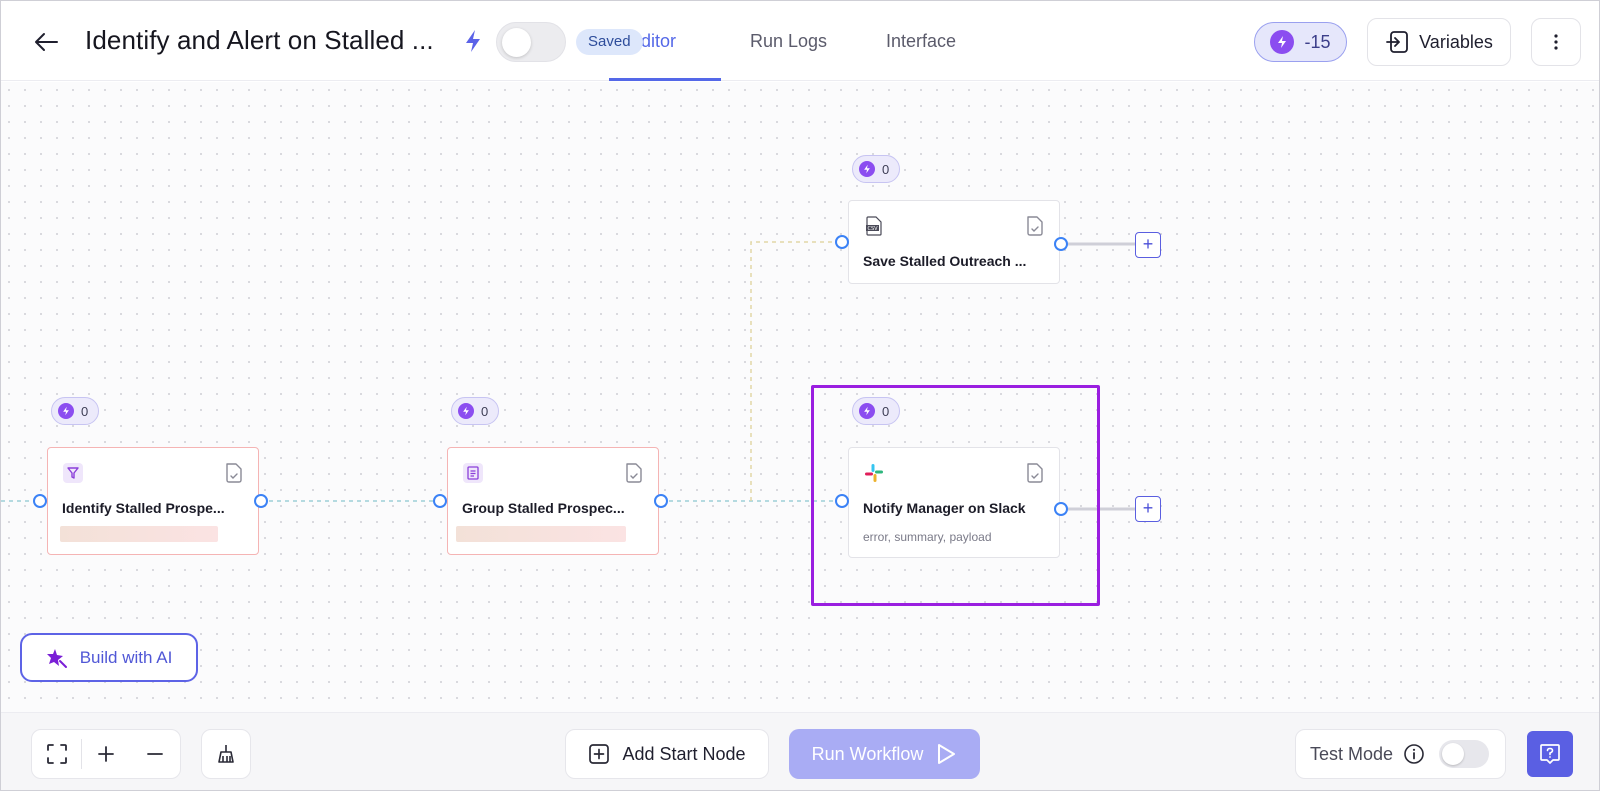 This screenshot has height=791, width=1600. Describe the element at coordinates (73, 473) in the screenshot. I see `filter-icon` at that location.